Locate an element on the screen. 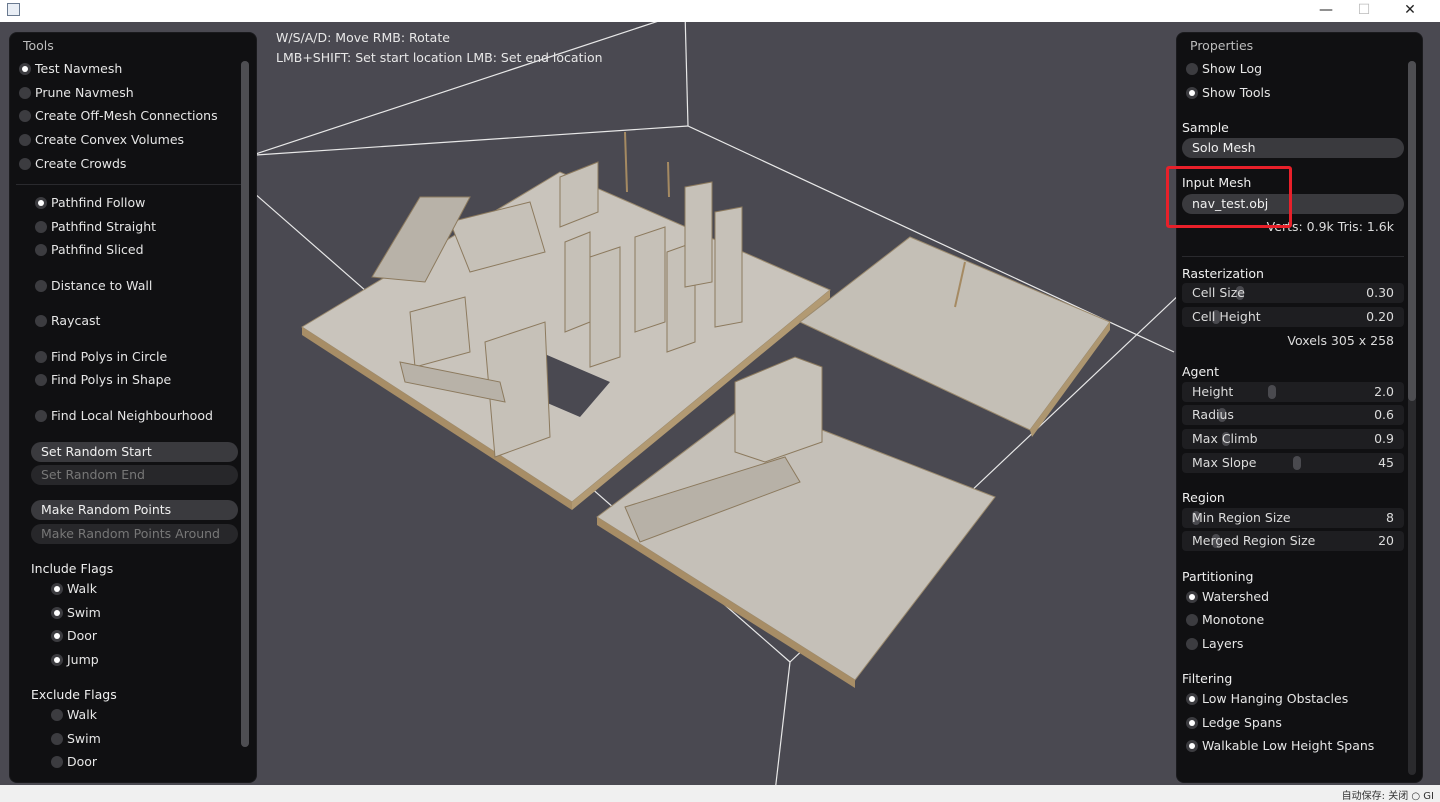 This screenshot has width=1440, height=802. exclude-flag-door: Door is located at coordinates (126, 762).